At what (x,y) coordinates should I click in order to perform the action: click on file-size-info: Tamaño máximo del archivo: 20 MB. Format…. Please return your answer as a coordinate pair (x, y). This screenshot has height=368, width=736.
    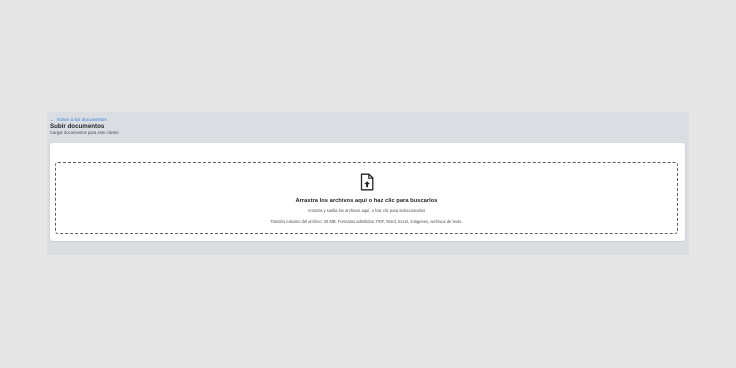
    Looking at the image, I should click on (366, 221).